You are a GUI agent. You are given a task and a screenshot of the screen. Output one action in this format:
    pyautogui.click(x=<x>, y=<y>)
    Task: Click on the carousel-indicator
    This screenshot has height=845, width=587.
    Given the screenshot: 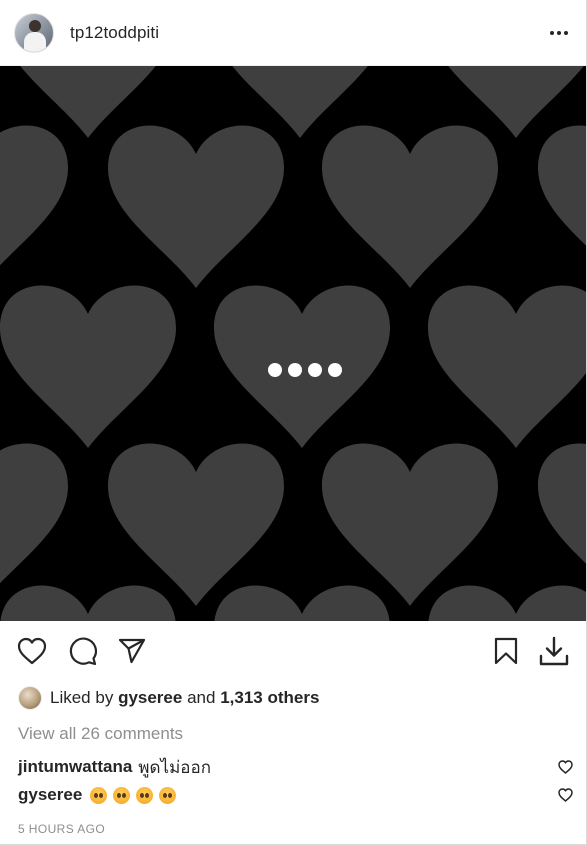 What is the action you would take?
    pyautogui.click(x=305, y=370)
    